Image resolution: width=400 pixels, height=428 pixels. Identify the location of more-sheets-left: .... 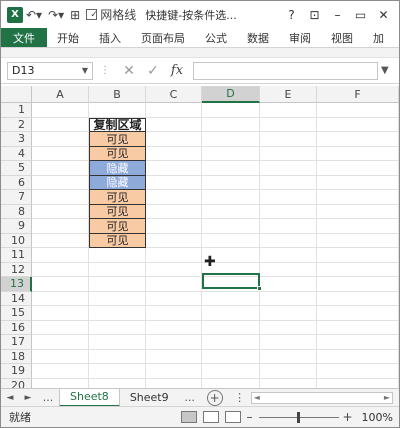
(48, 397).